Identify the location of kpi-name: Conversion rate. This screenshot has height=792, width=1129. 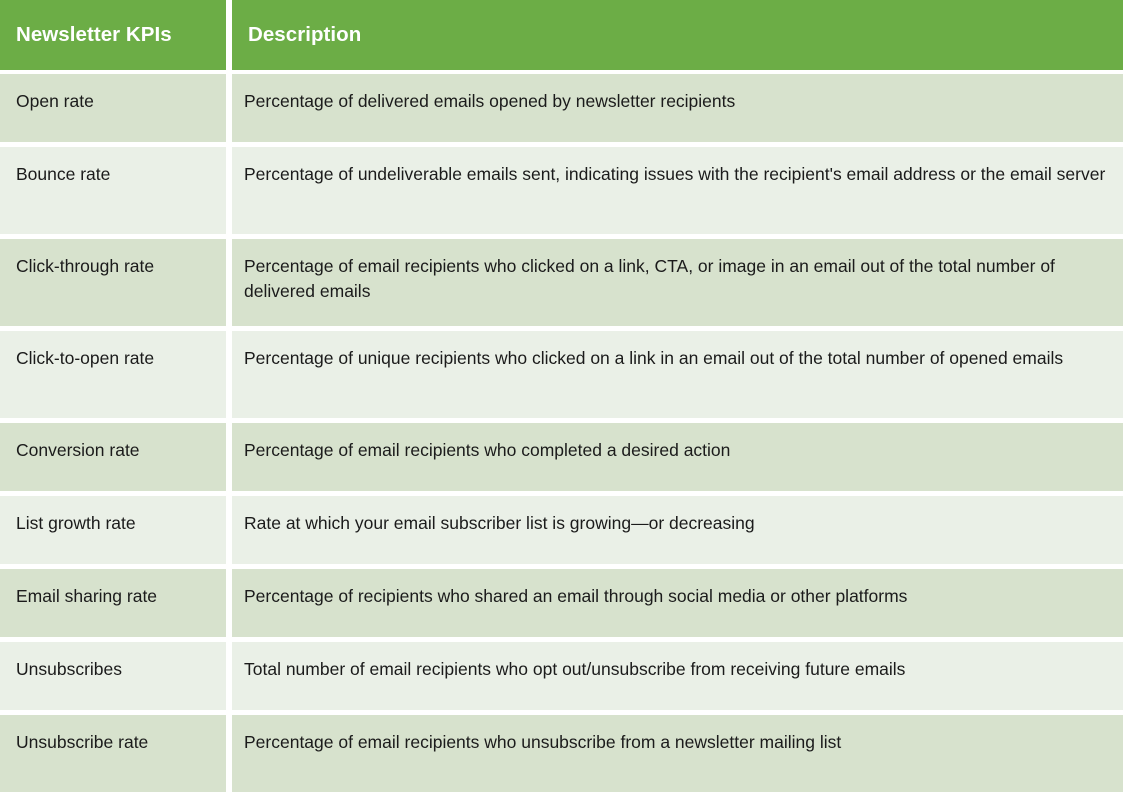
(113, 454).